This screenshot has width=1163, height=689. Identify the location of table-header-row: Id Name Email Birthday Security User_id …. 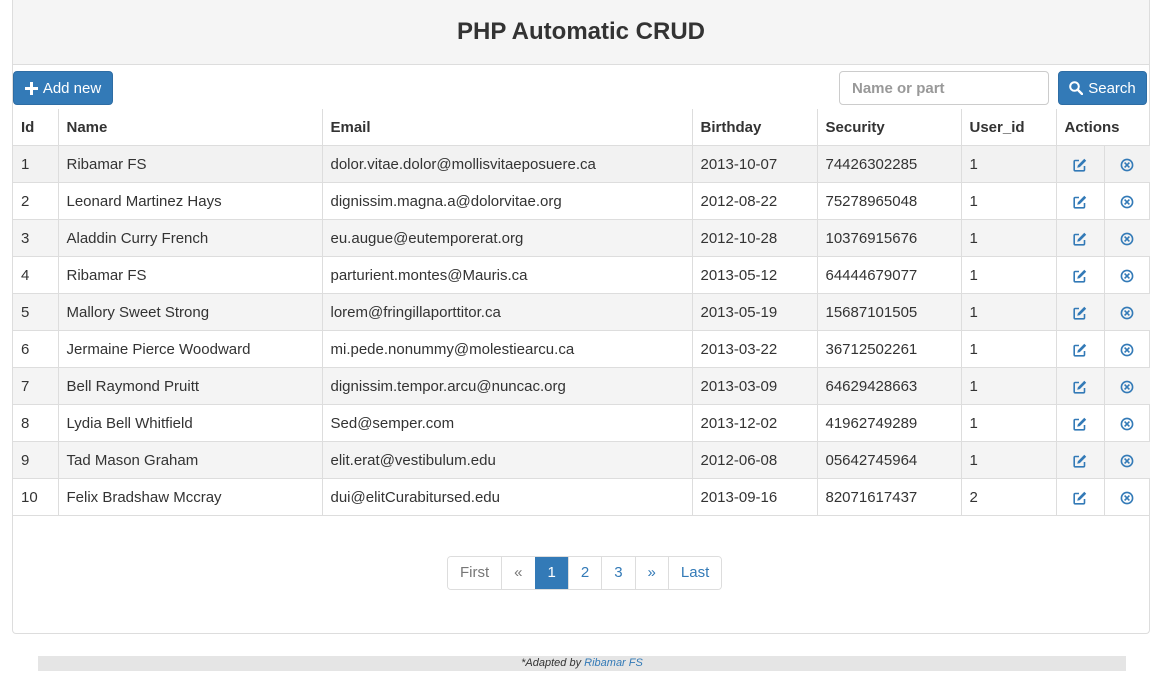
(582, 127).